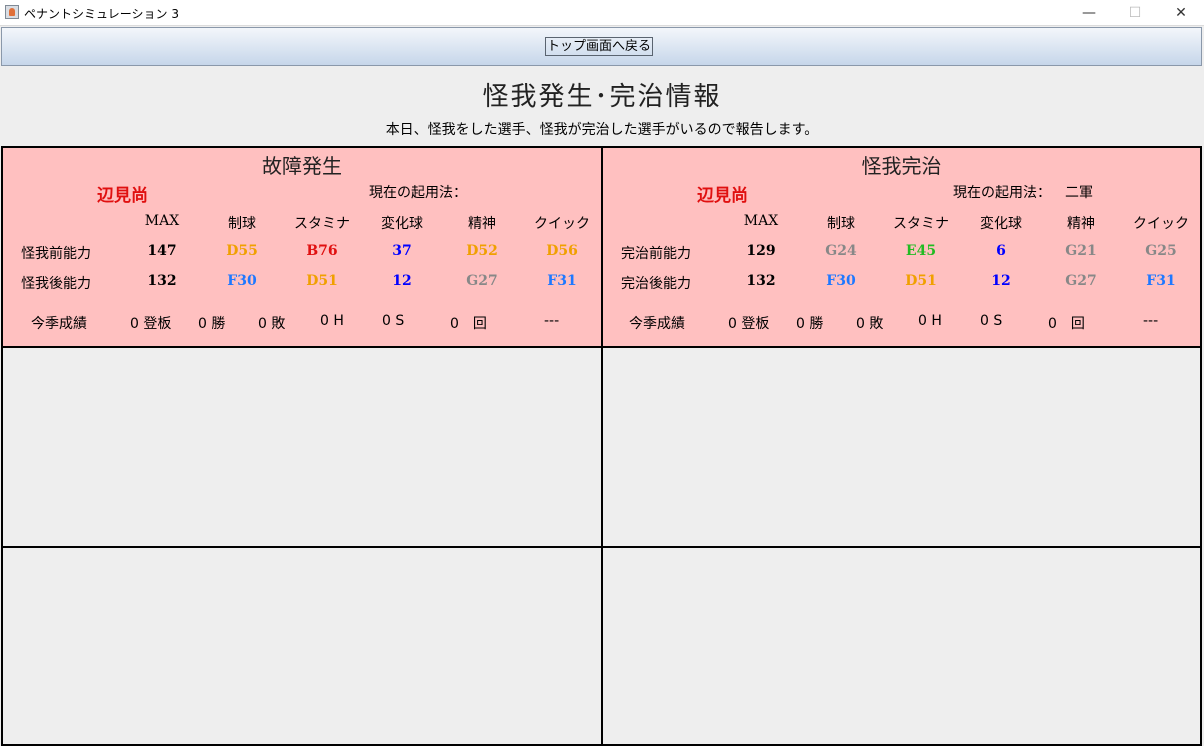 This screenshot has height=746, width=1204. Describe the element at coordinates (761, 251) in the screenshot. I see `stat-value: 129` at that location.